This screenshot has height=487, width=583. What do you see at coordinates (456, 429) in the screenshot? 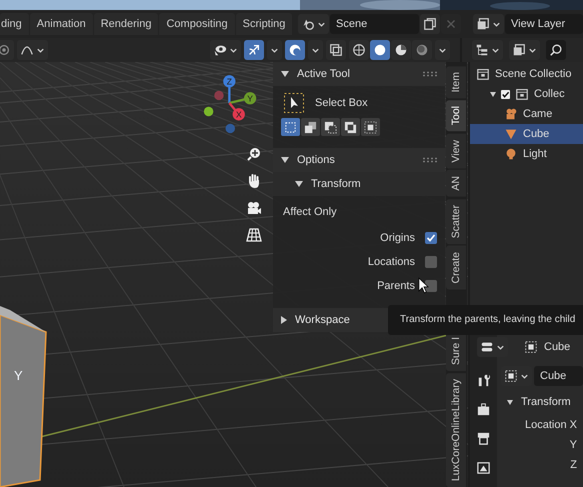
I see `sidebar-tab: LuxCoreOnlineLibrary` at bounding box center [456, 429].